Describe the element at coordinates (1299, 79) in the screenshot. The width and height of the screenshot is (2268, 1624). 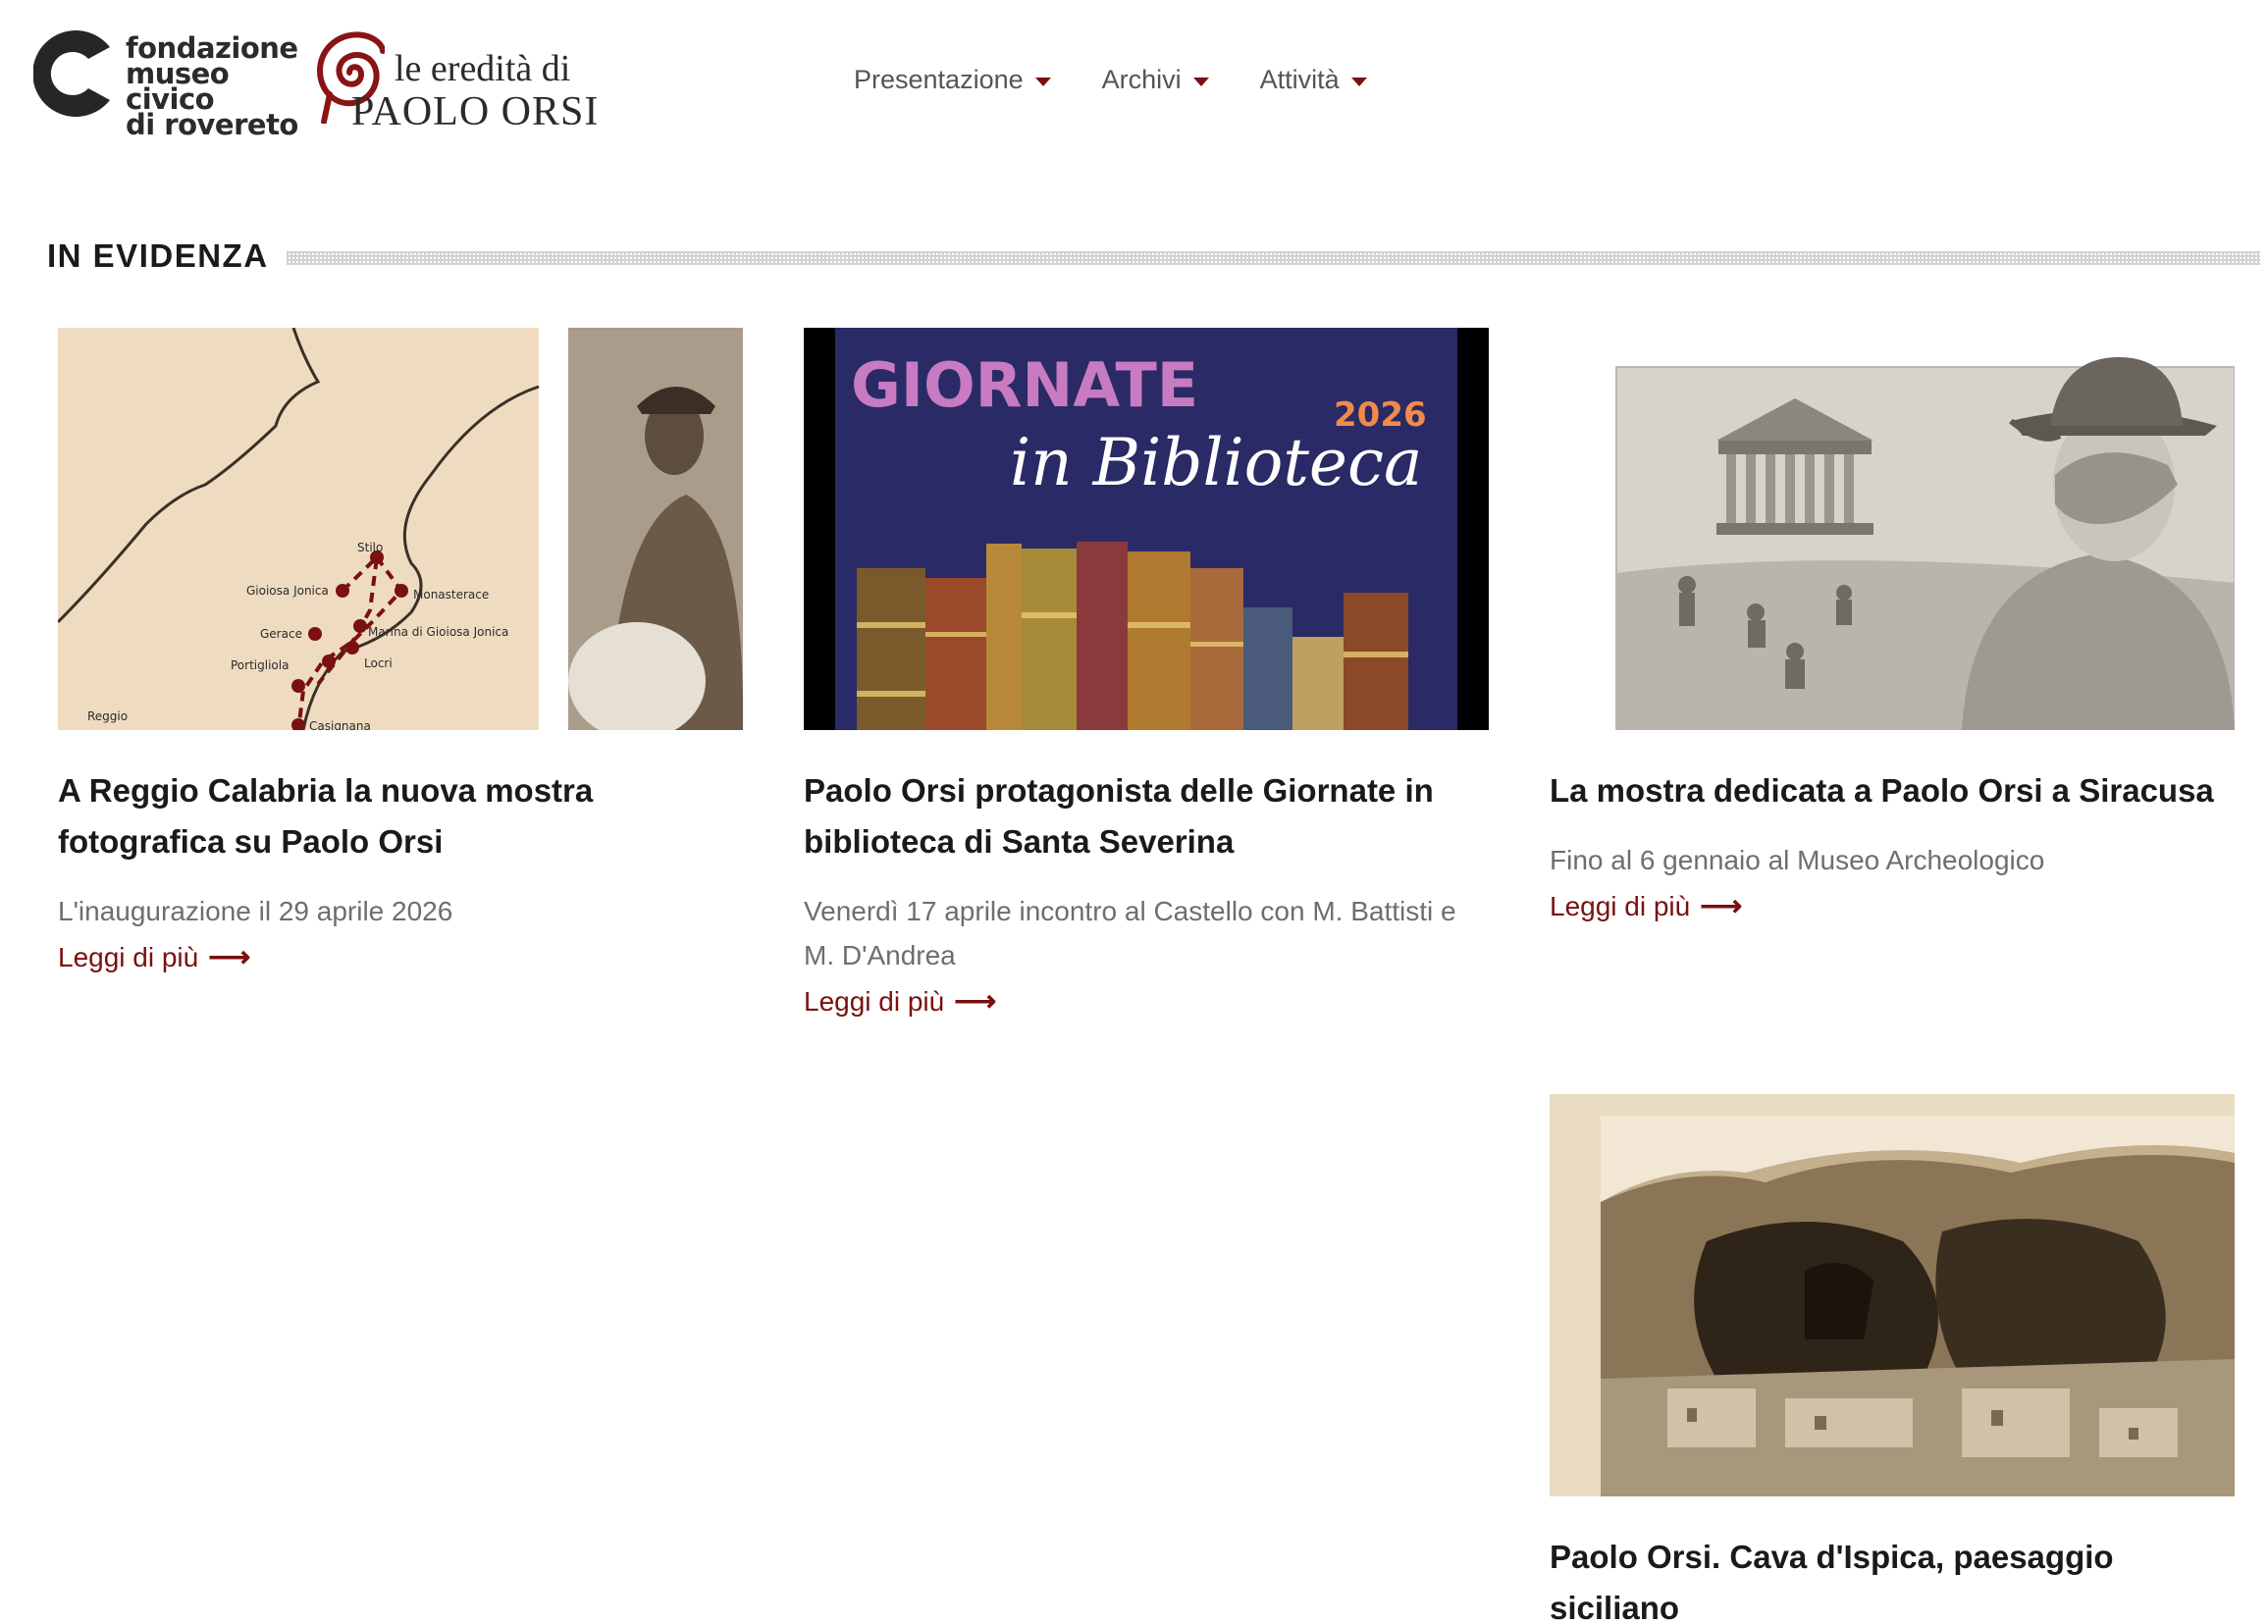
I see `nav-label: Attività` at that location.